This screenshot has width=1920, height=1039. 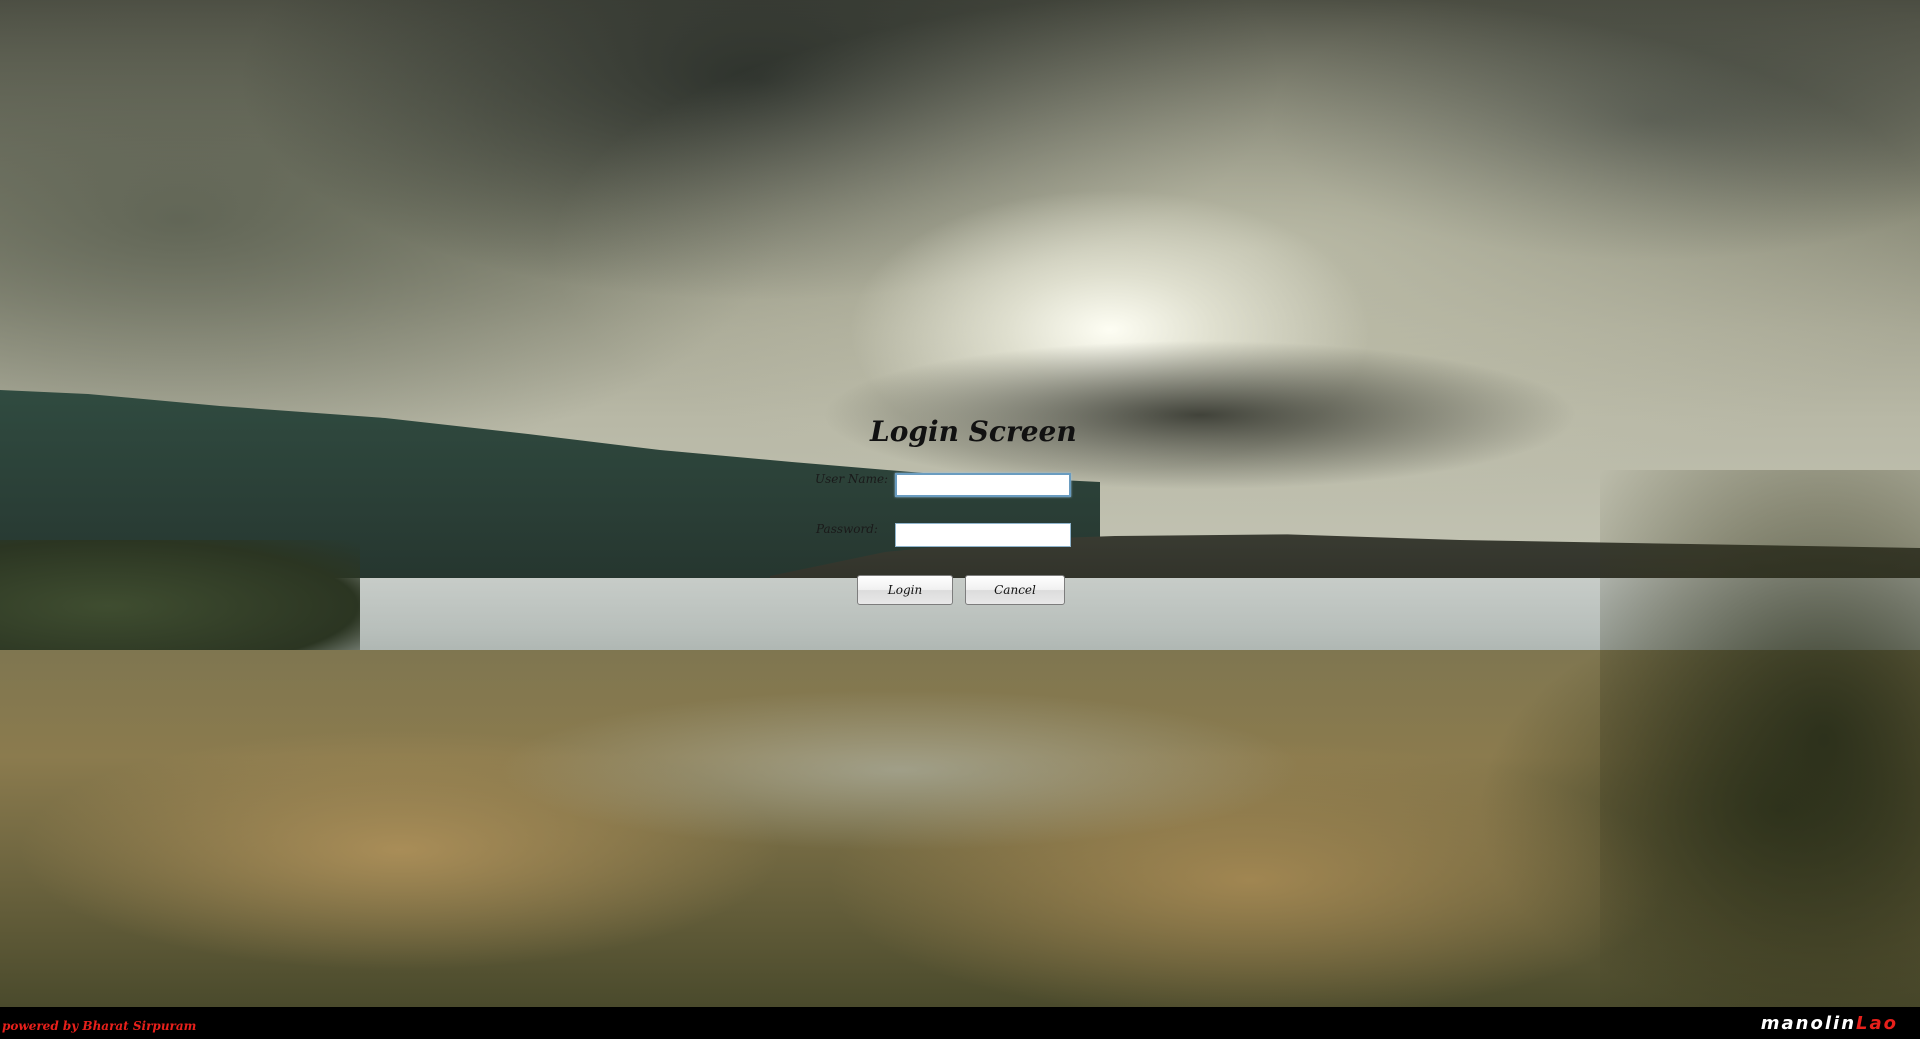 What do you see at coordinates (955, 515) in the screenshot?
I see `login-form: Login Screen User Name: Password` at bounding box center [955, 515].